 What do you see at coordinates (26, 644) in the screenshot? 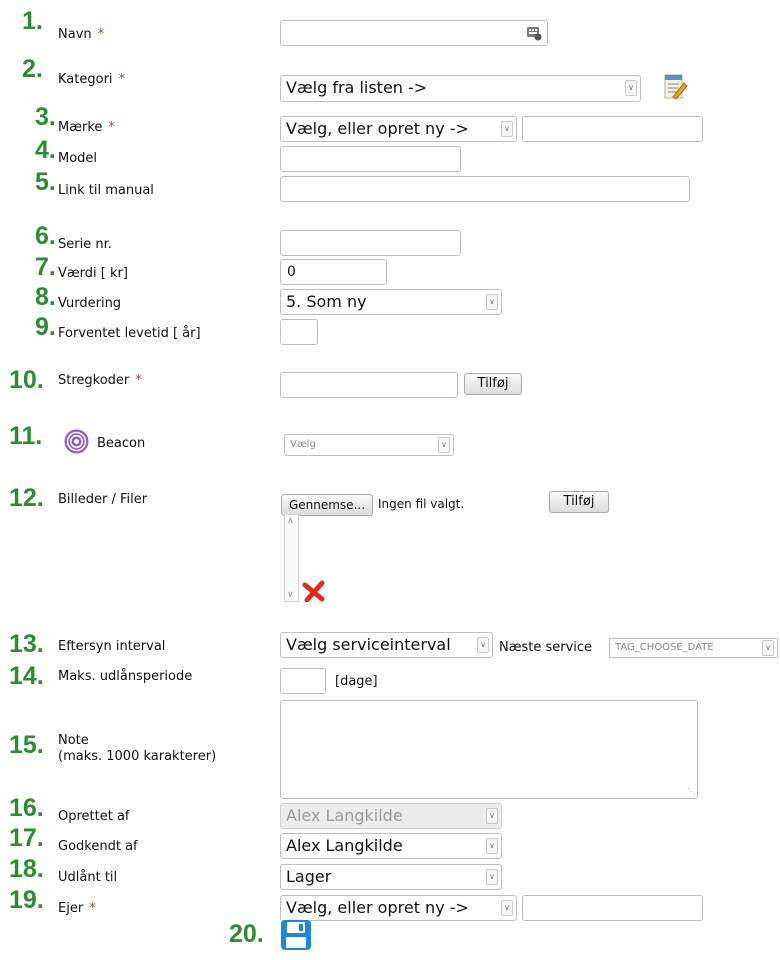
I see `step-number: 13.` at bounding box center [26, 644].